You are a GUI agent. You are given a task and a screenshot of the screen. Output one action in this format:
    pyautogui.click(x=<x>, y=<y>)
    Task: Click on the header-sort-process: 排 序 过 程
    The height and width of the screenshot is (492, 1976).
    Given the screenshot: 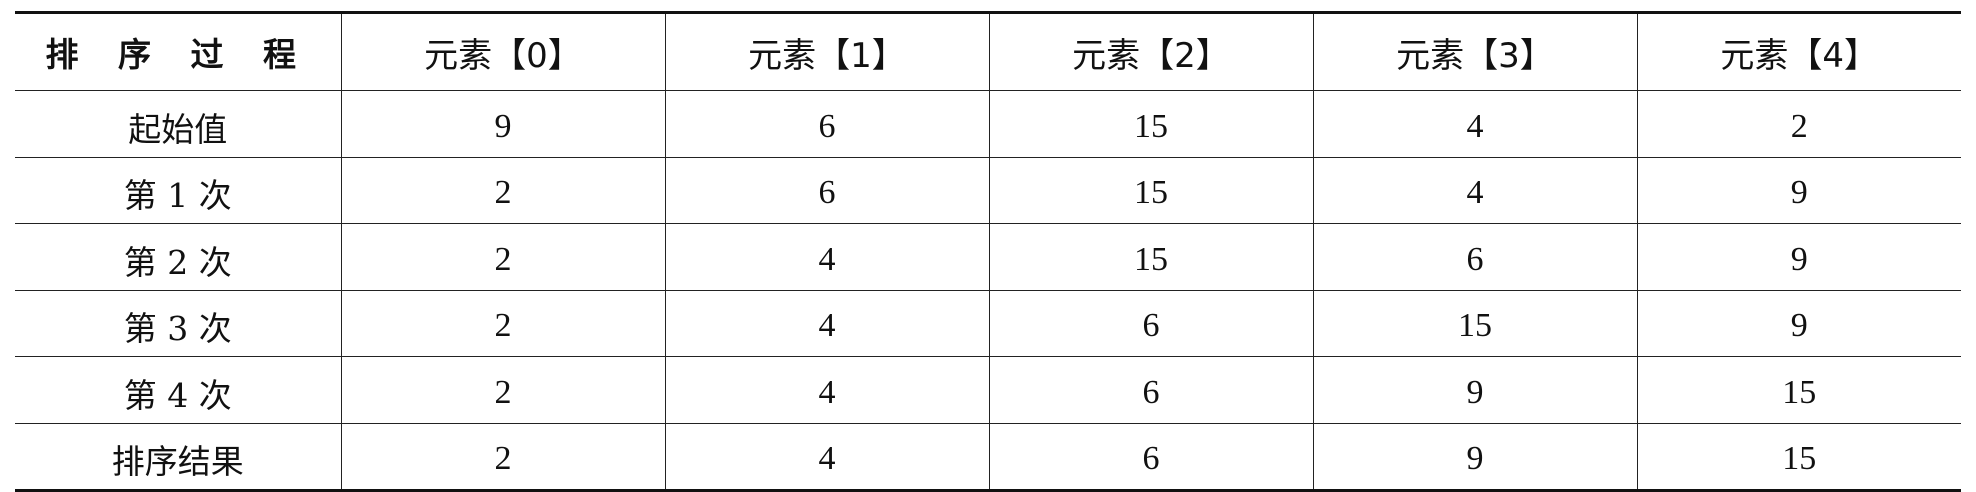 What is the action you would take?
    pyautogui.click(x=177, y=54)
    